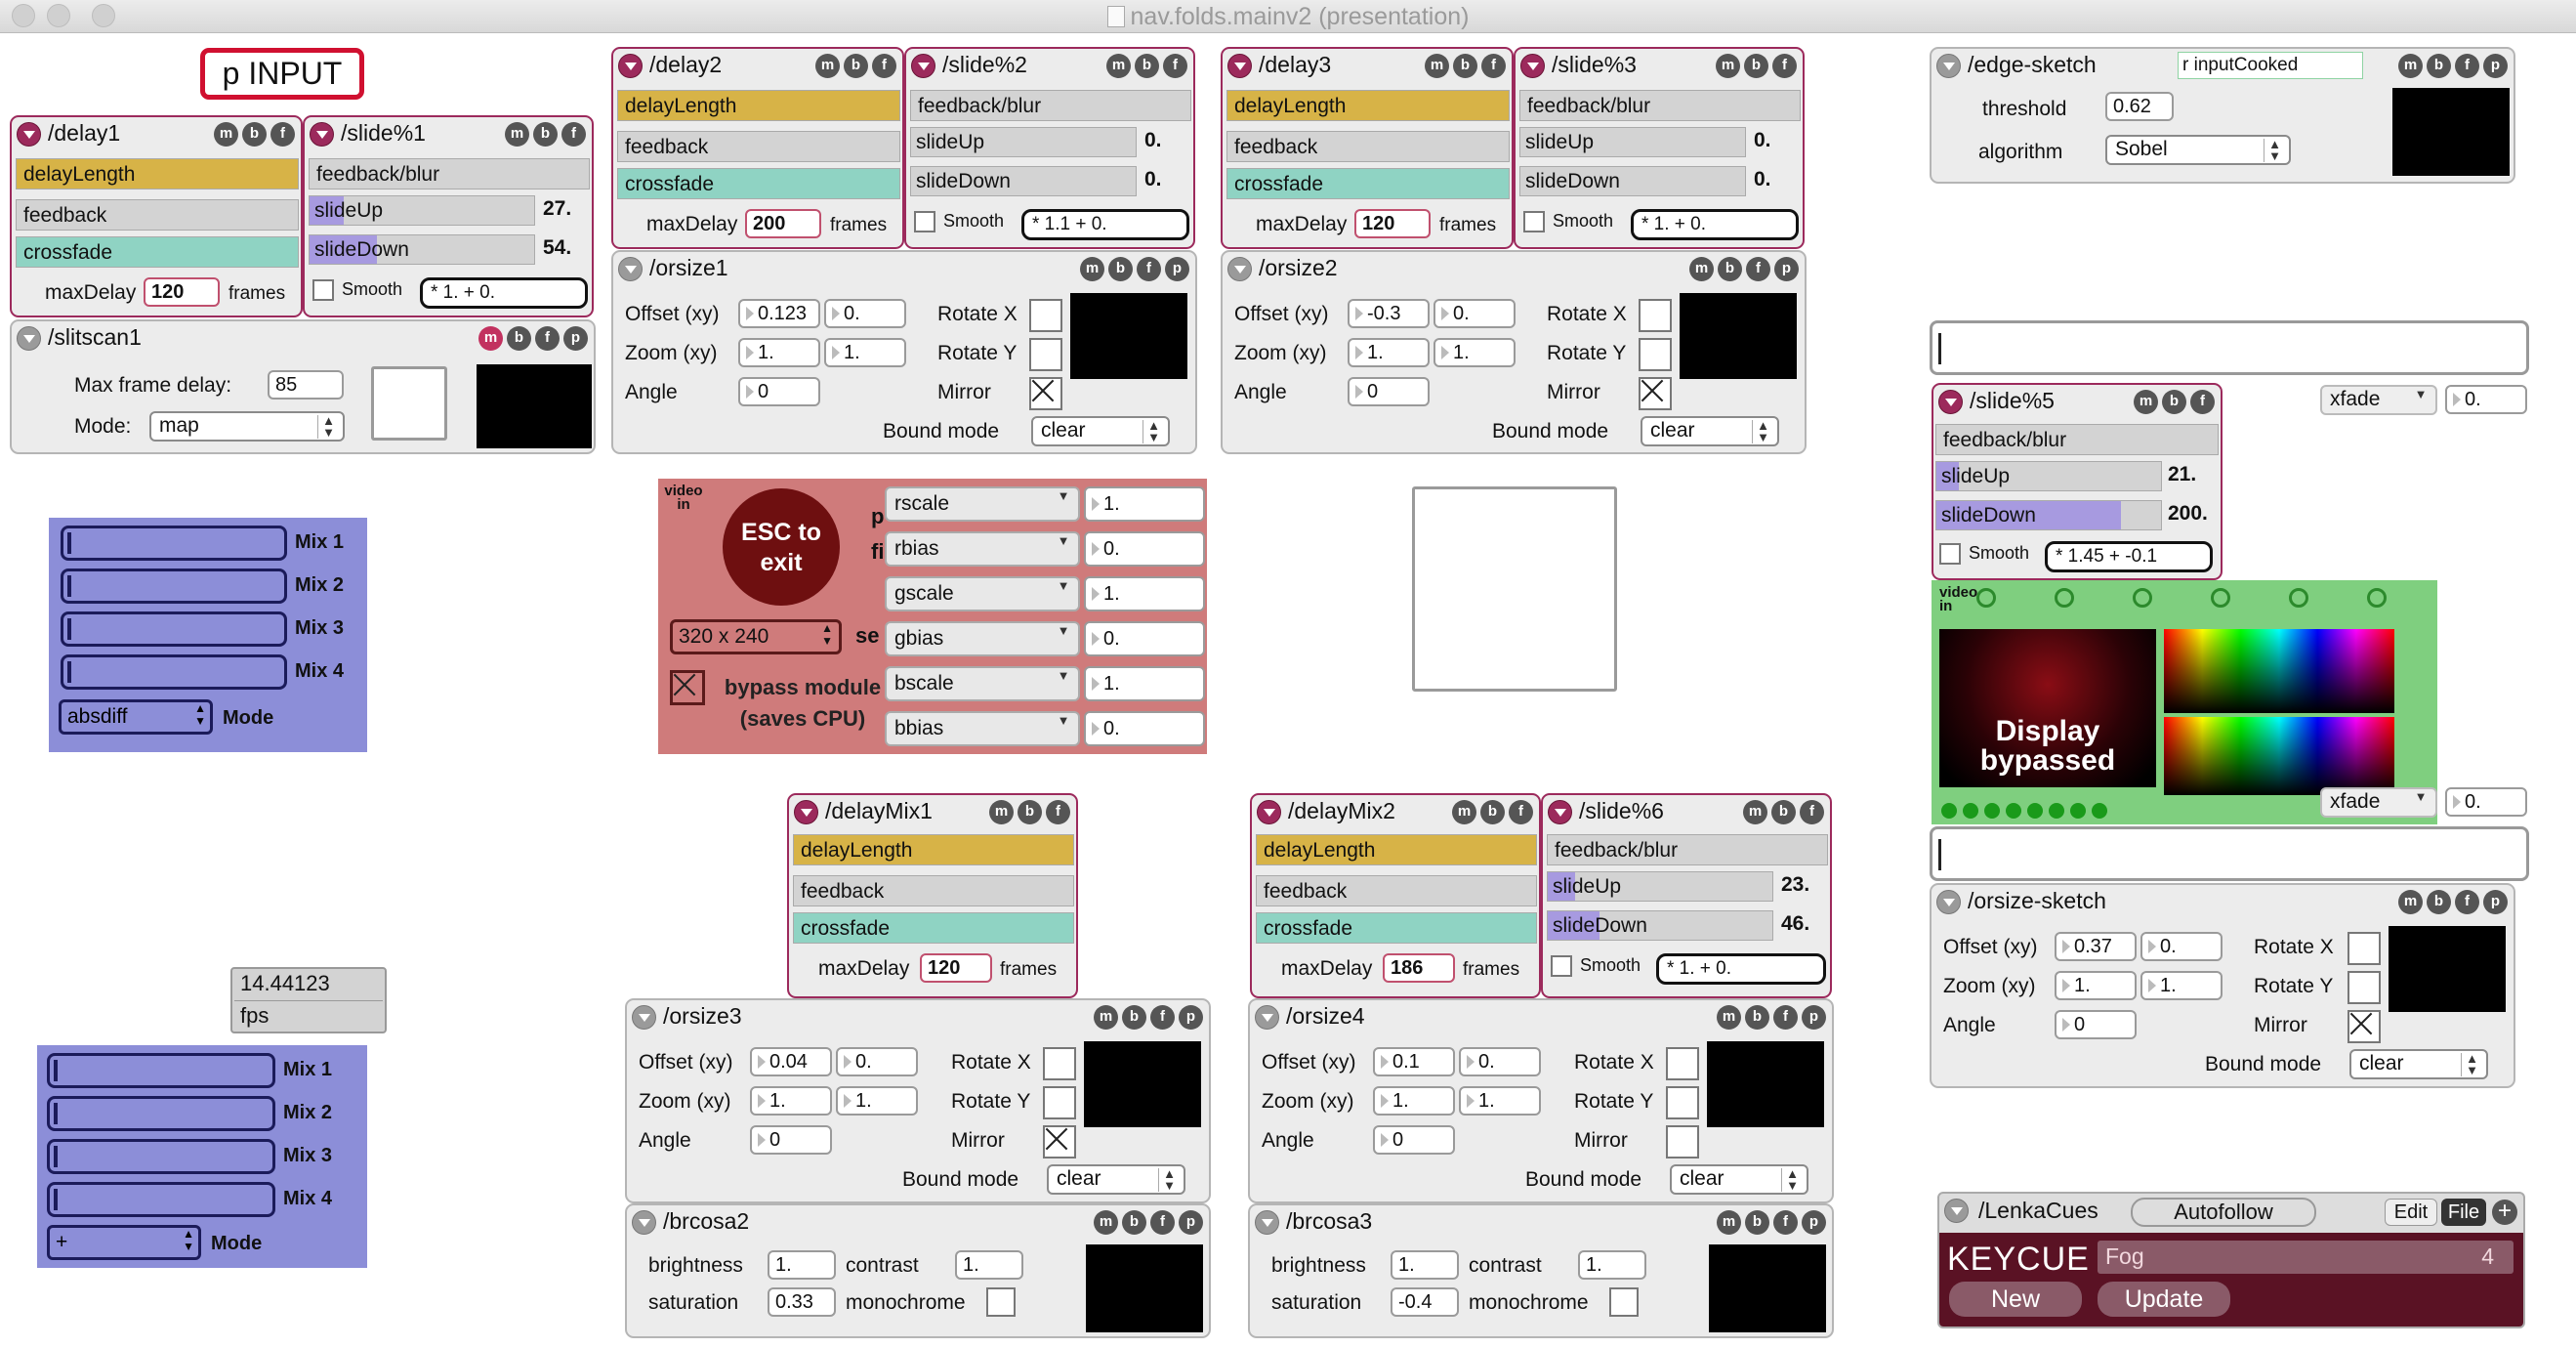  I want to click on collapse-brcosa2-icon, so click(644, 1222).